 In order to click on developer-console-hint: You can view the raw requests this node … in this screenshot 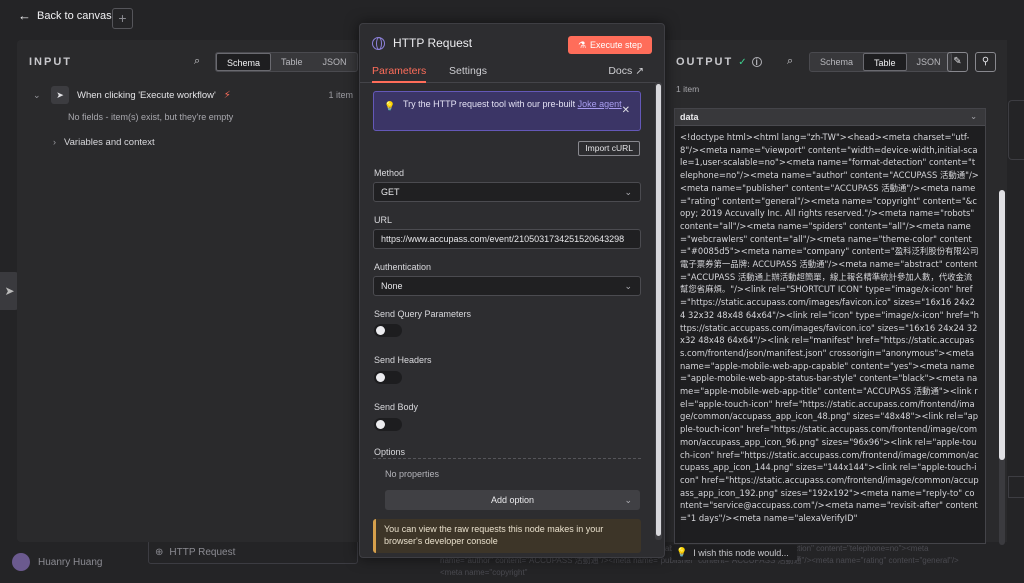, I will do `click(507, 536)`.